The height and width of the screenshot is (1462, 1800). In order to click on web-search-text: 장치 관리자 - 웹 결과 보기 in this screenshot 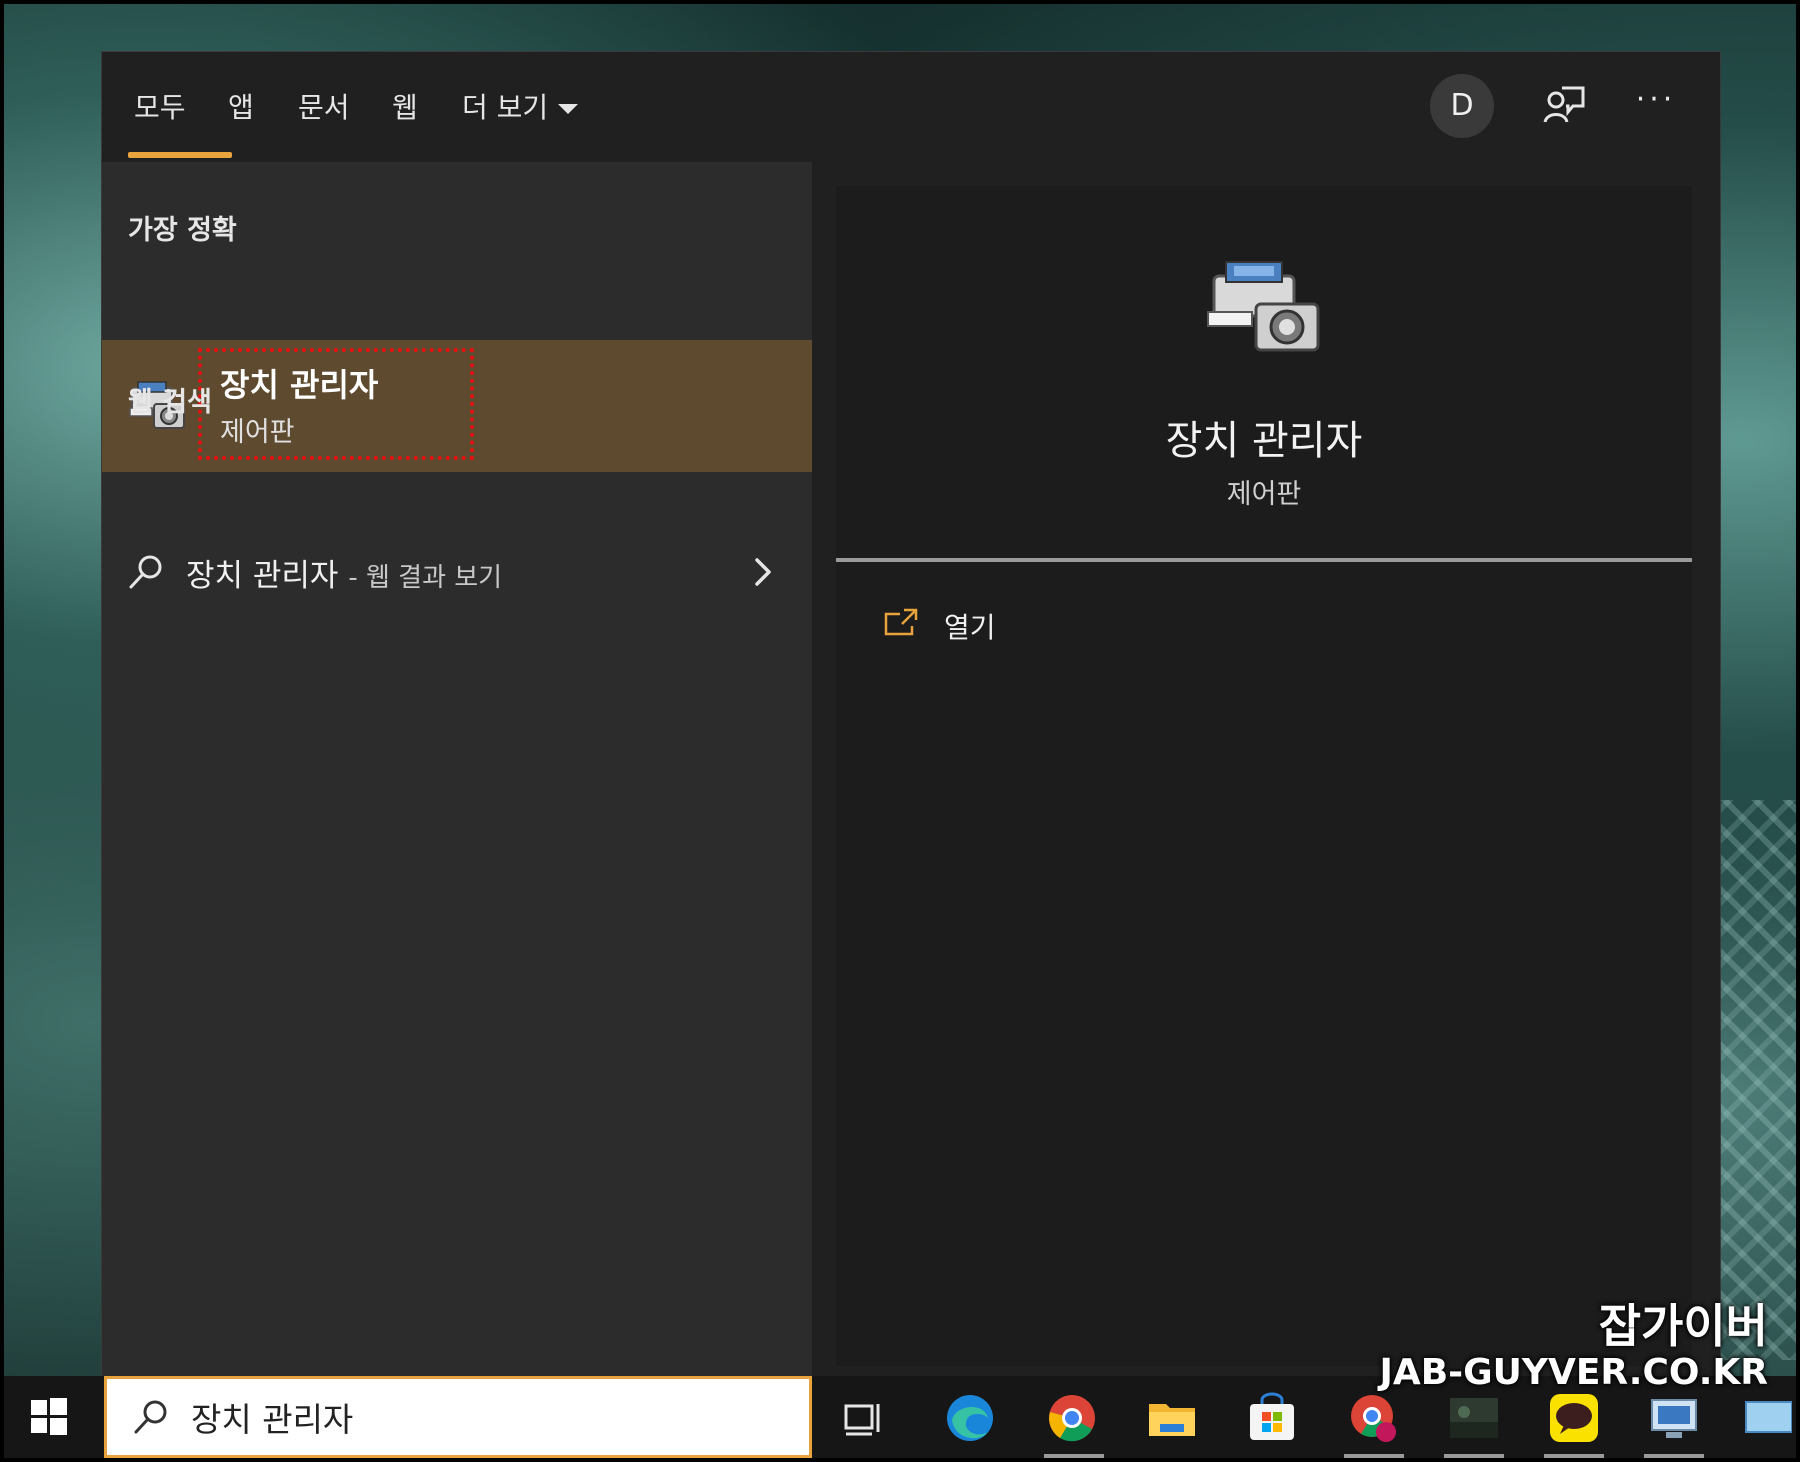, I will do `click(344, 572)`.